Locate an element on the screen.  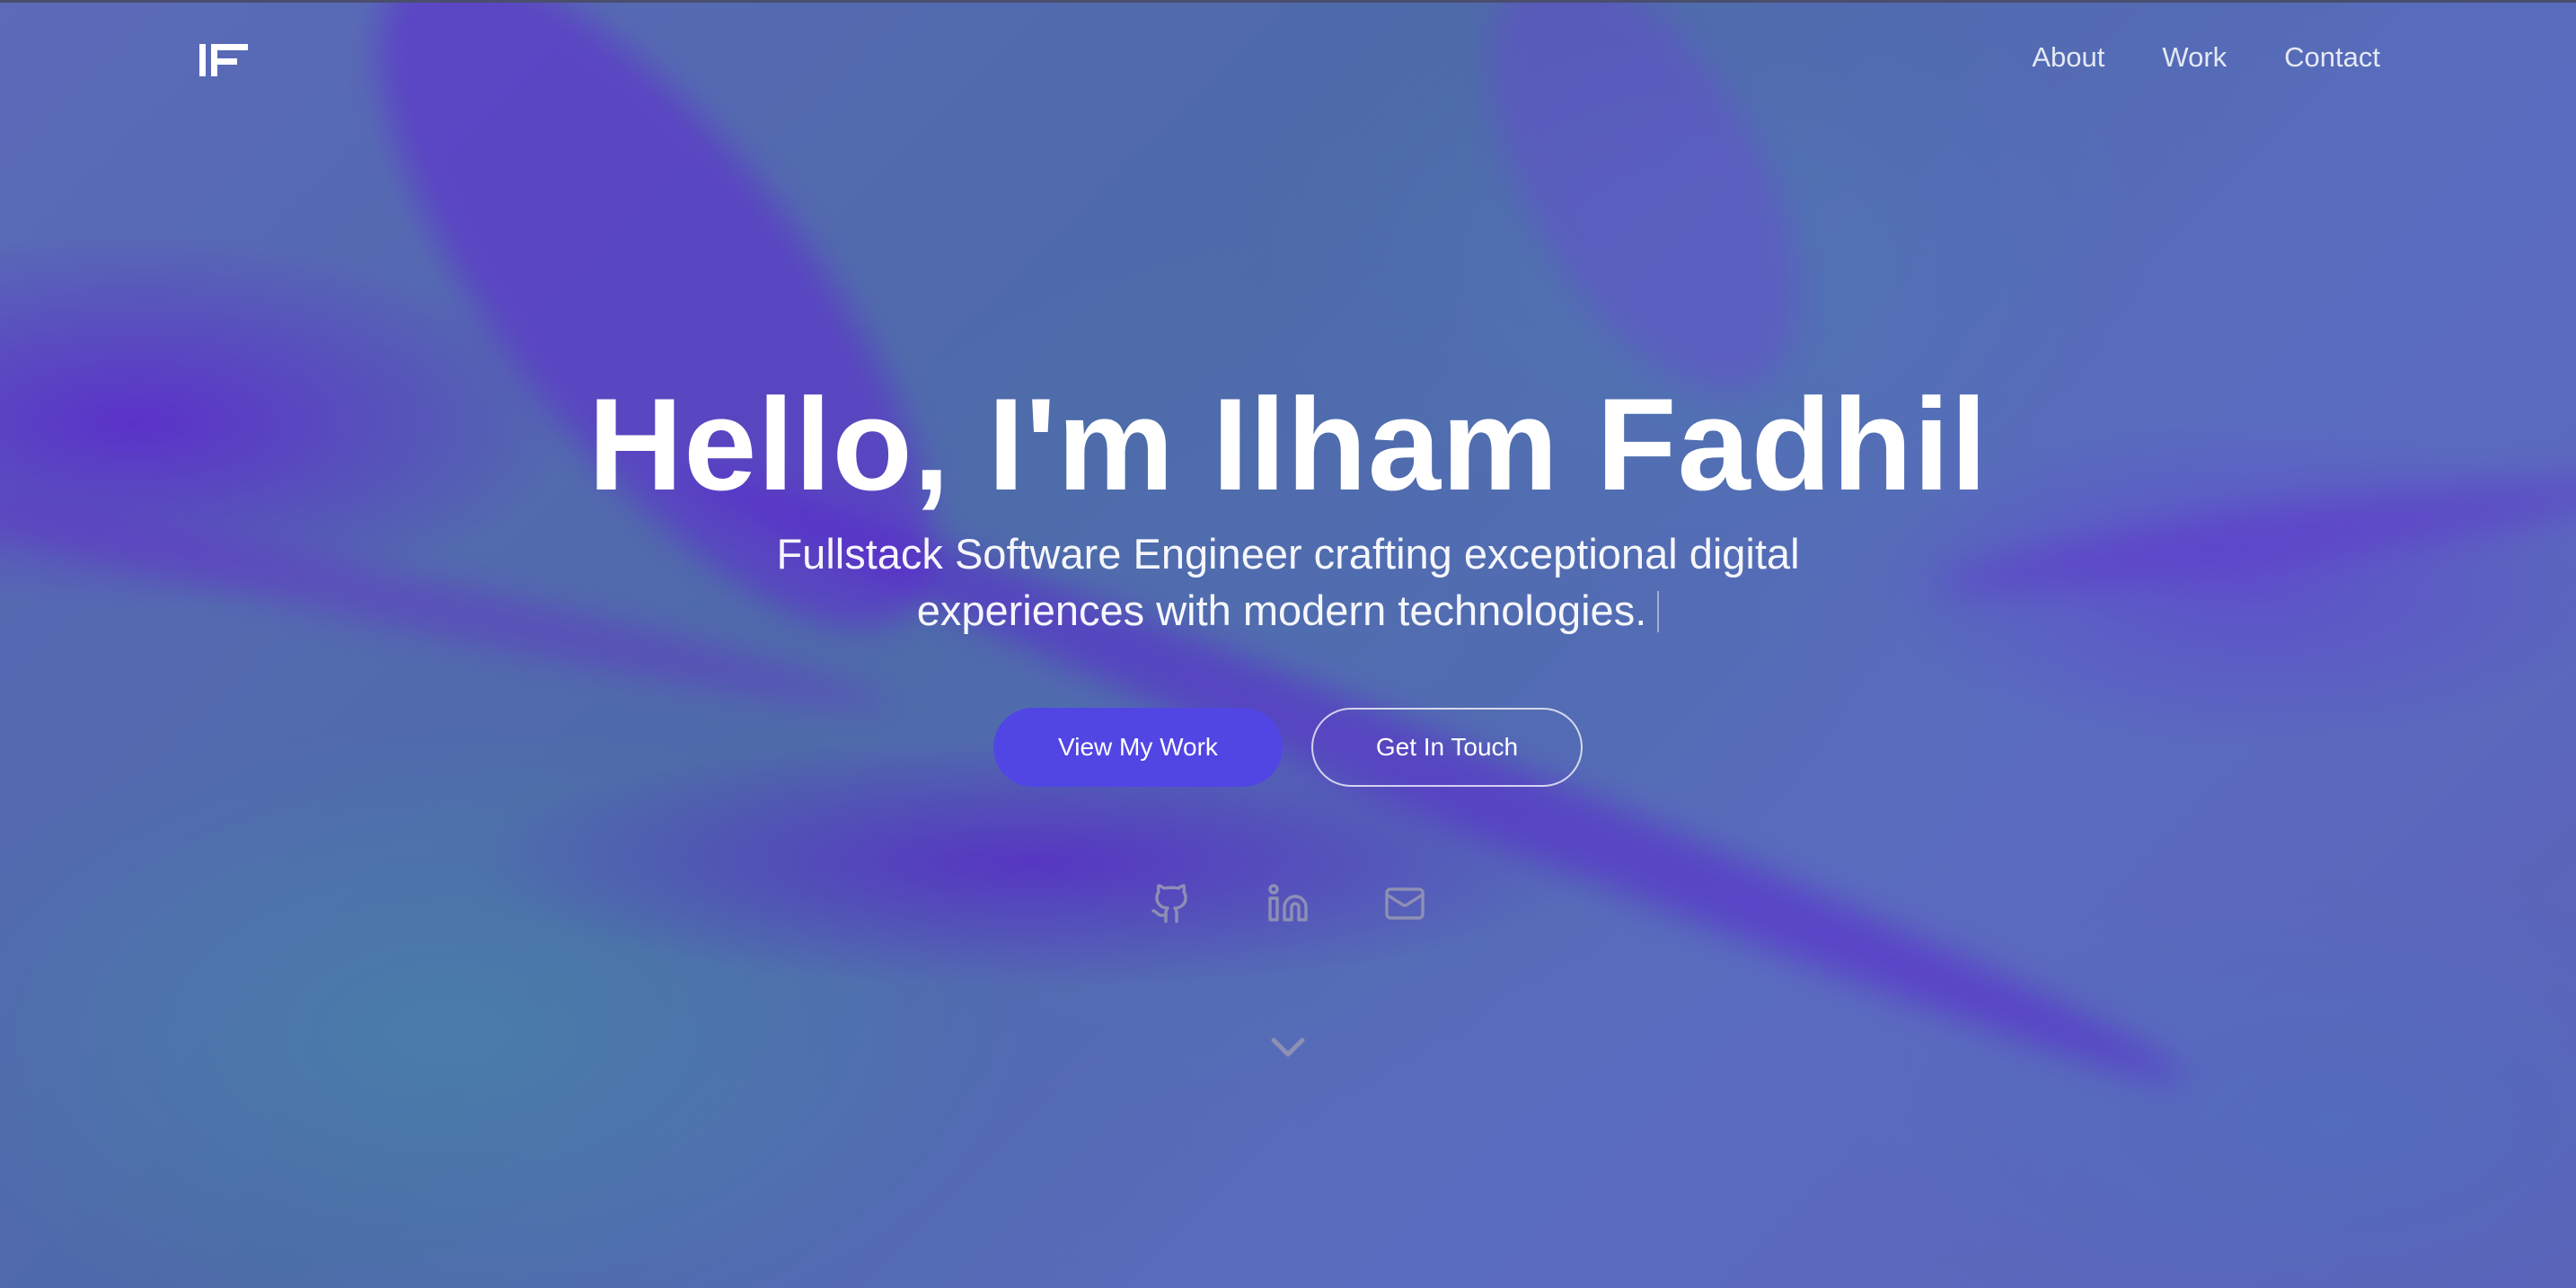
social-links is located at coordinates (1288, 903).